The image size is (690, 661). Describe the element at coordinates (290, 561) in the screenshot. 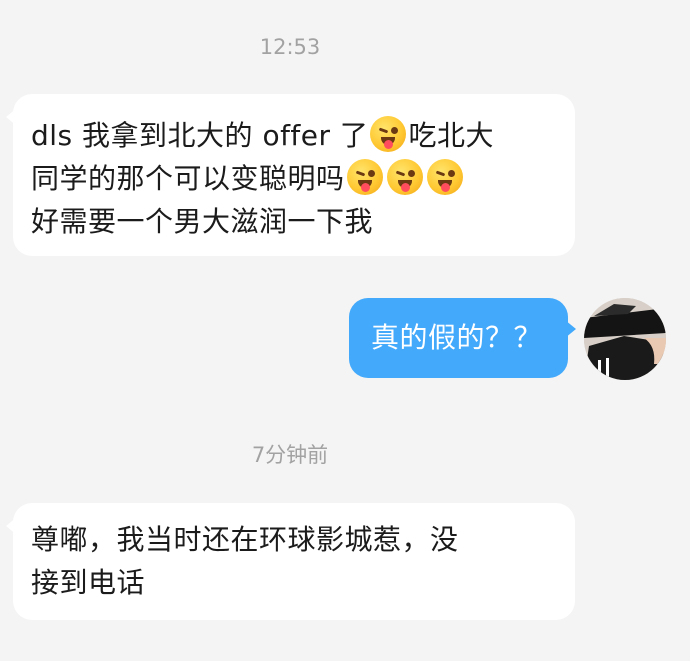

I see `incoming-message-bubble: 尊嘟，我当时还在环球影城惹，没 接到电话` at that location.